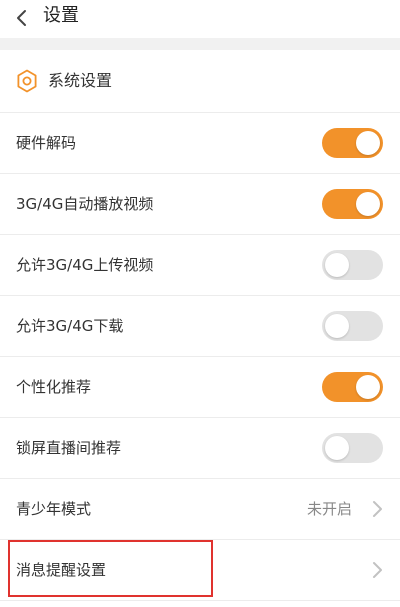 The height and width of the screenshot is (607, 400). What do you see at coordinates (110, 568) in the screenshot?
I see `highlight-box` at bounding box center [110, 568].